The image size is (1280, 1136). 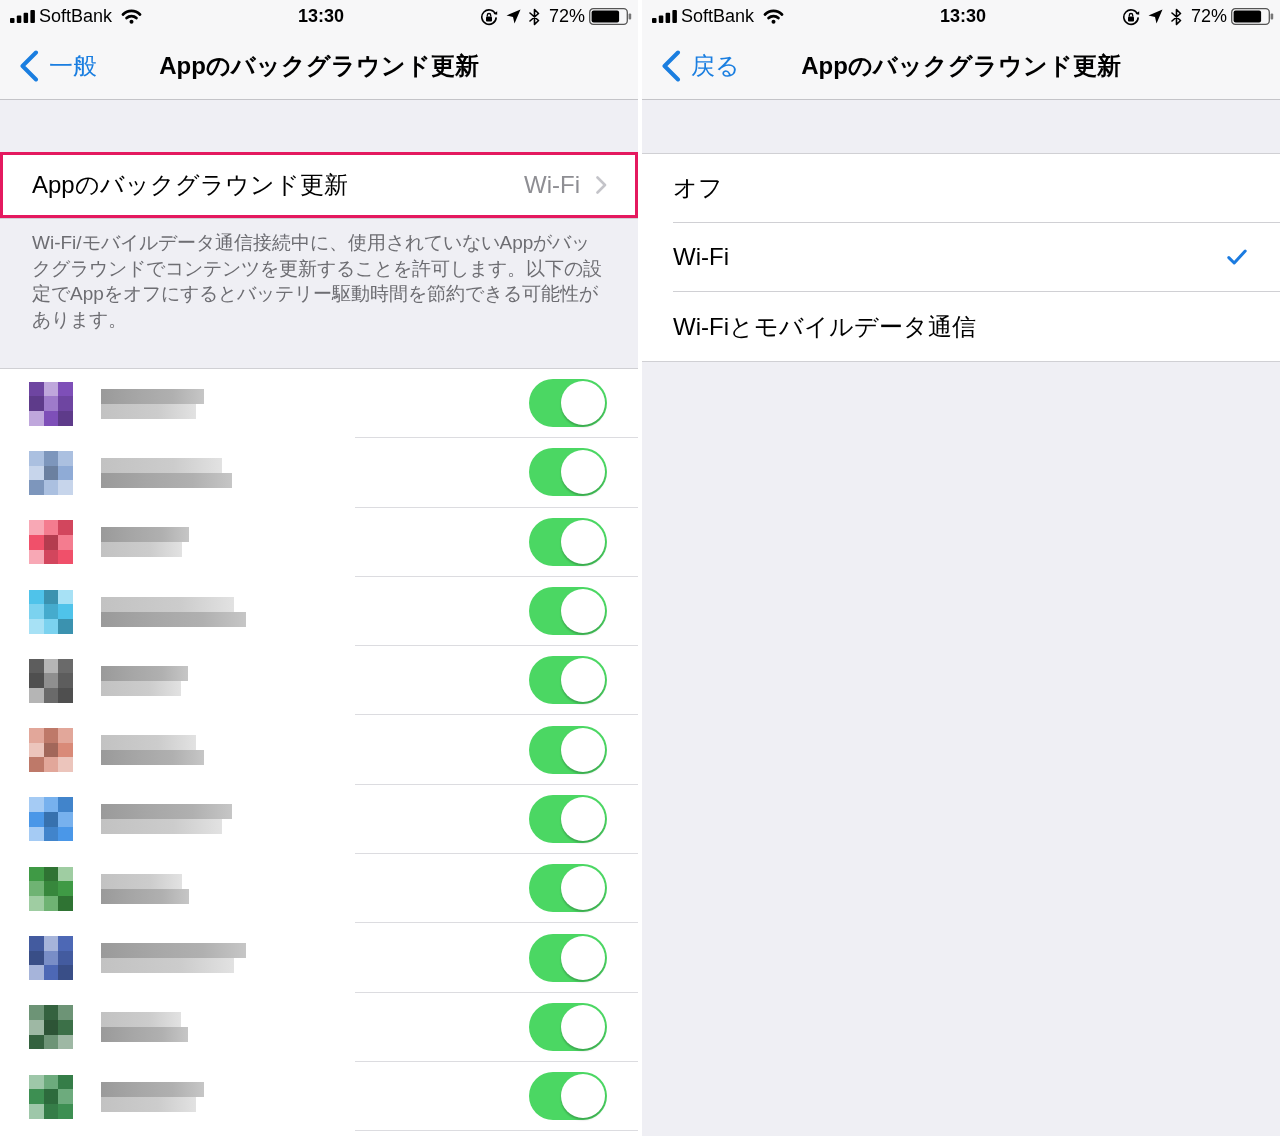 What do you see at coordinates (319, 185) in the screenshot?
I see `setting-row: Appのバックグラウンド更新 Wi-Fi` at bounding box center [319, 185].